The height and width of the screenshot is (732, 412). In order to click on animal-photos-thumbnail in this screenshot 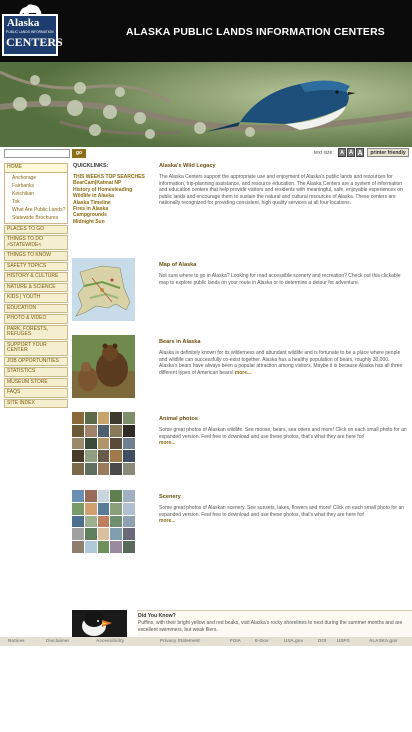, I will do `click(103, 443)`.